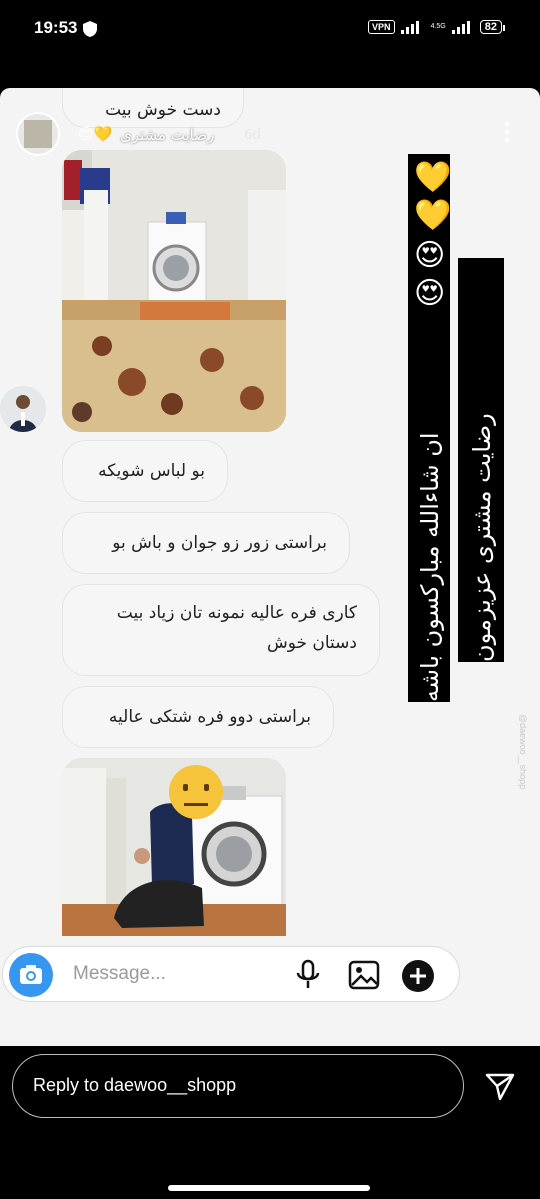 Image resolution: width=540 pixels, height=1199 pixels. What do you see at coordinates (492, 27) in the screenshot?
I see `battery-indicator: 82` at bounding box center [492, 27].